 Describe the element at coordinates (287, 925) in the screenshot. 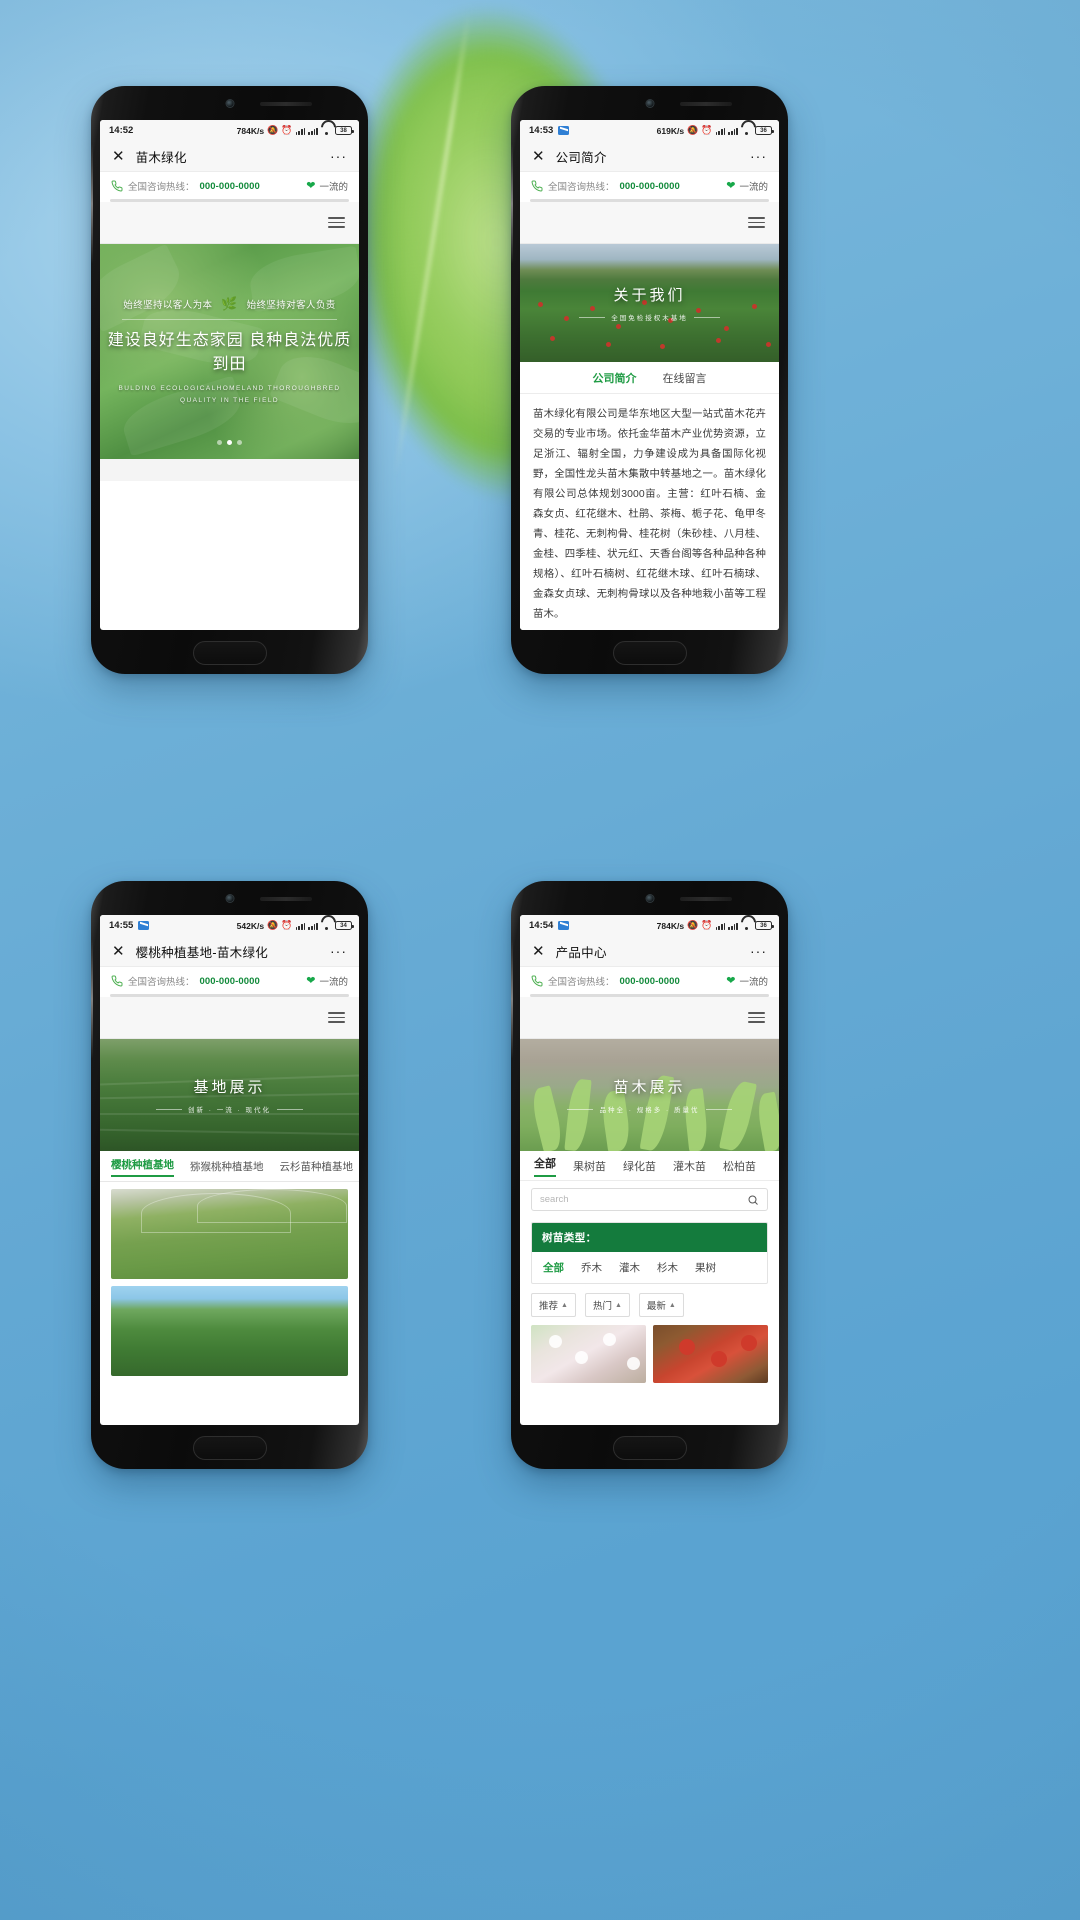

I see `alarm-clock-icon: ⏰` at that location.